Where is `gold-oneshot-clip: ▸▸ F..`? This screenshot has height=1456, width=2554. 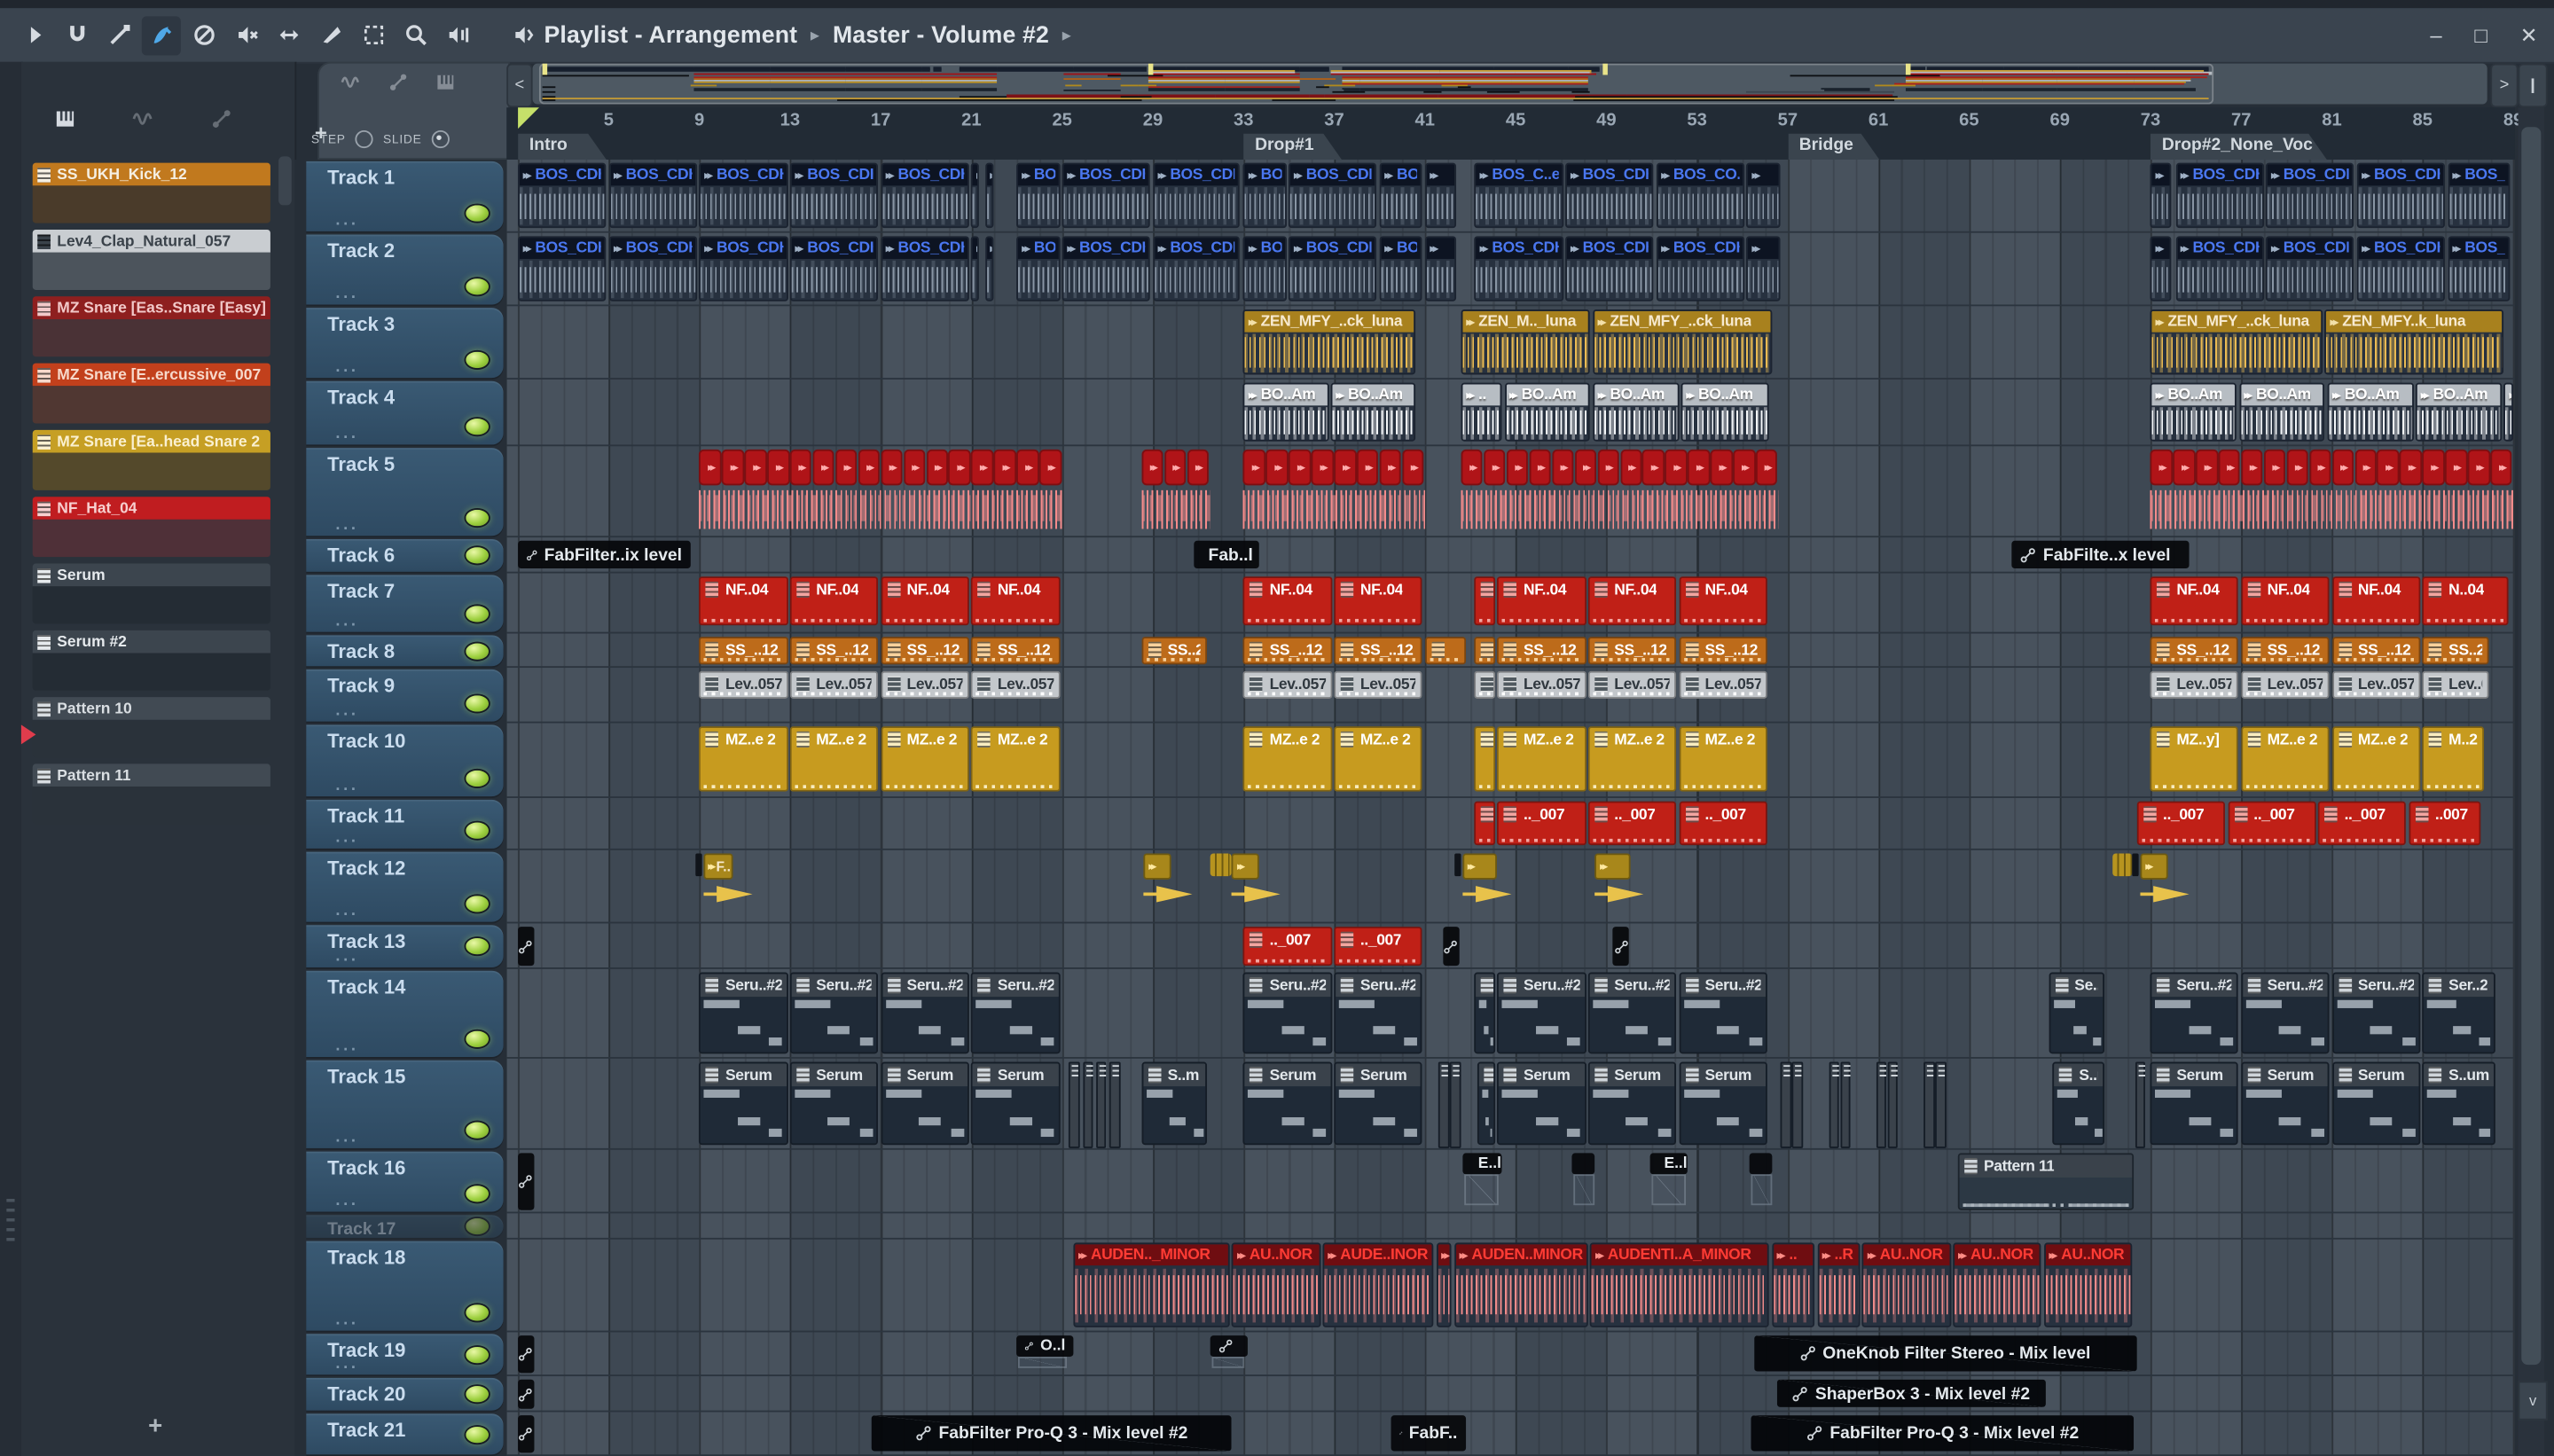
gold-oneshot-clip: ▸▸ F.. is located at coordinates (727, 885).